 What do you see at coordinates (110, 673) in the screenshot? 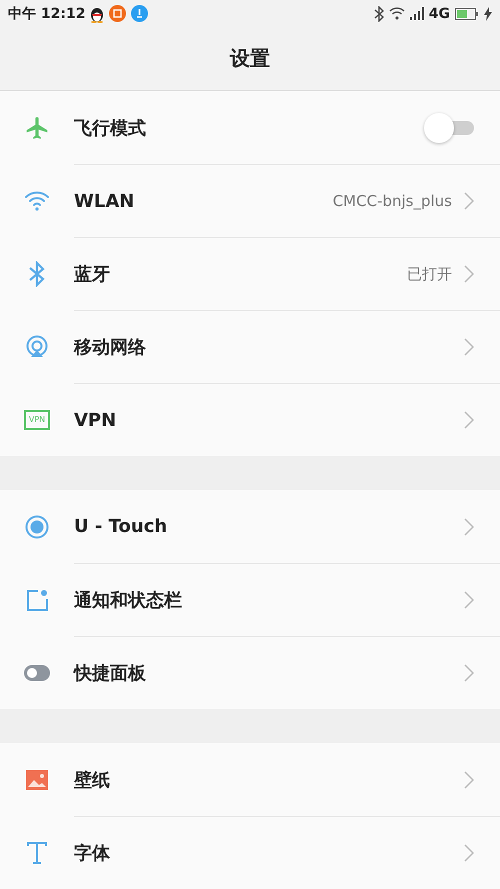
I see `row-label: 快捷面板` at bounding box center [110, 673].